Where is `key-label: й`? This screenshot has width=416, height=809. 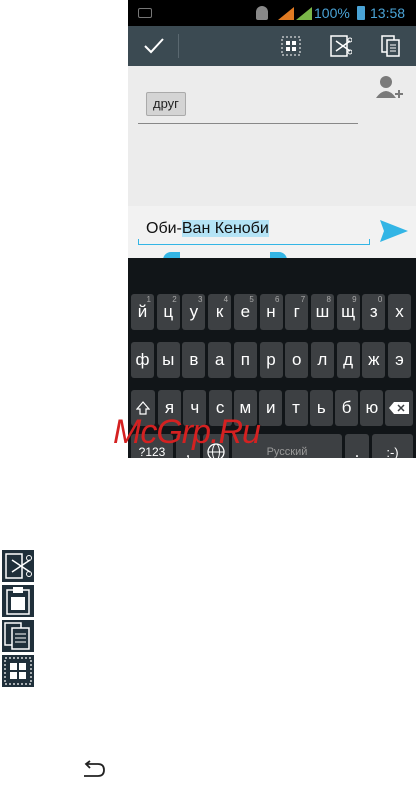
key-label: й is located at coordinates (142, 311).